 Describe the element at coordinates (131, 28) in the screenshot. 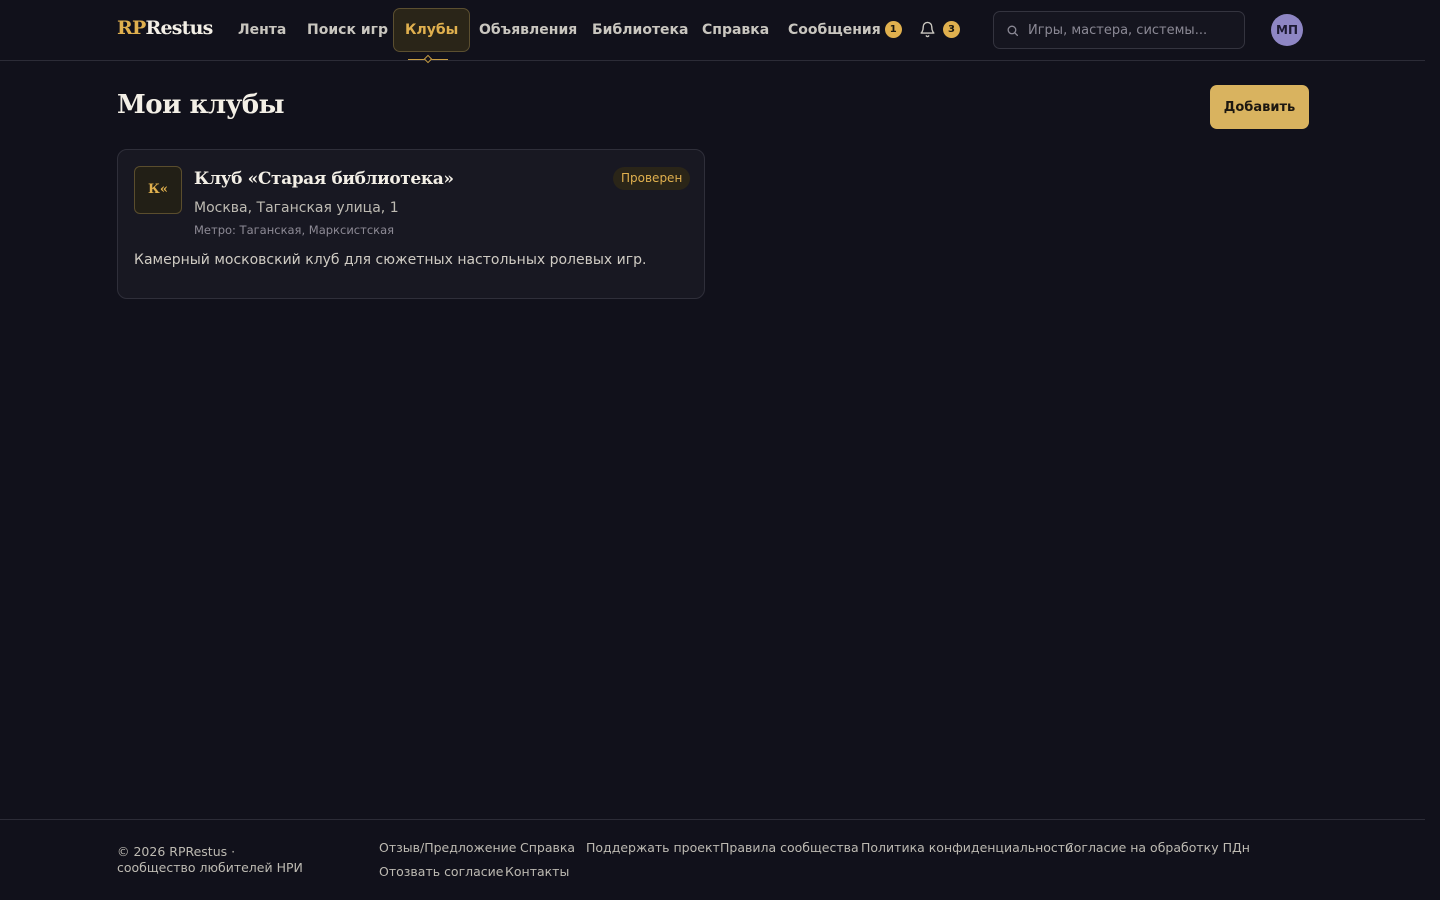

I see `logo-accent: RP` at that location.